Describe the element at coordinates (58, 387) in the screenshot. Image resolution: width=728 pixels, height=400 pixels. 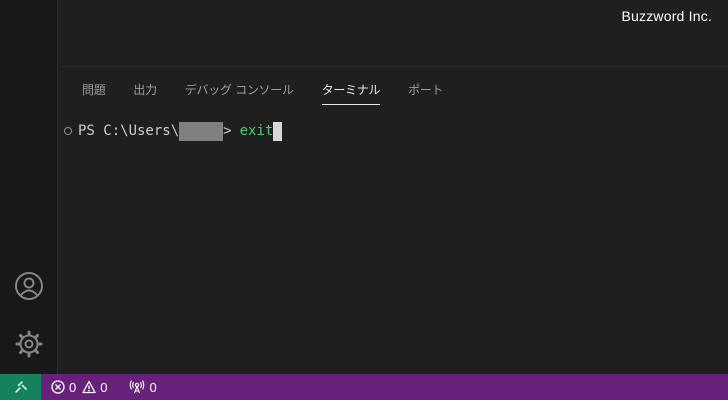
I see `error-icon` at that location.